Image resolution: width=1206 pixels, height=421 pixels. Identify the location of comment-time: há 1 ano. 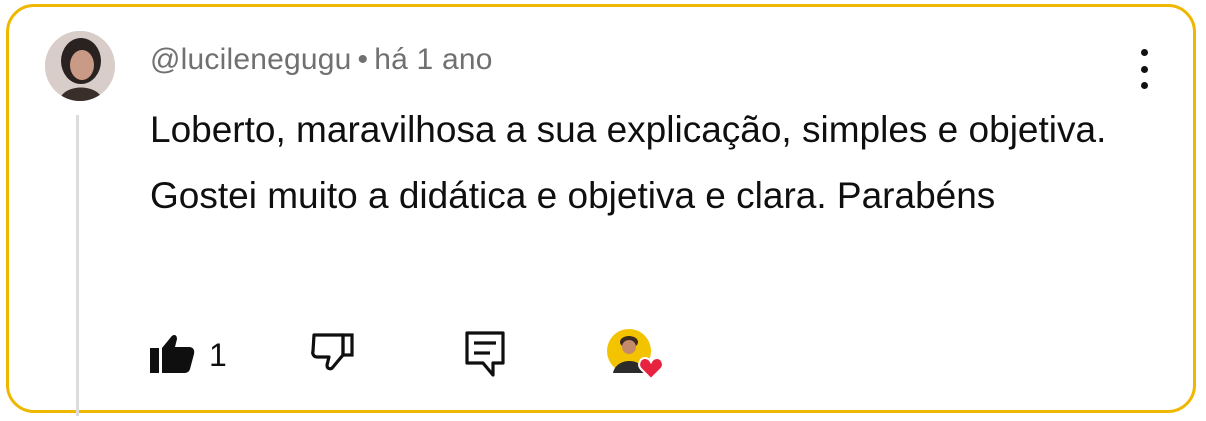
(433, 59).